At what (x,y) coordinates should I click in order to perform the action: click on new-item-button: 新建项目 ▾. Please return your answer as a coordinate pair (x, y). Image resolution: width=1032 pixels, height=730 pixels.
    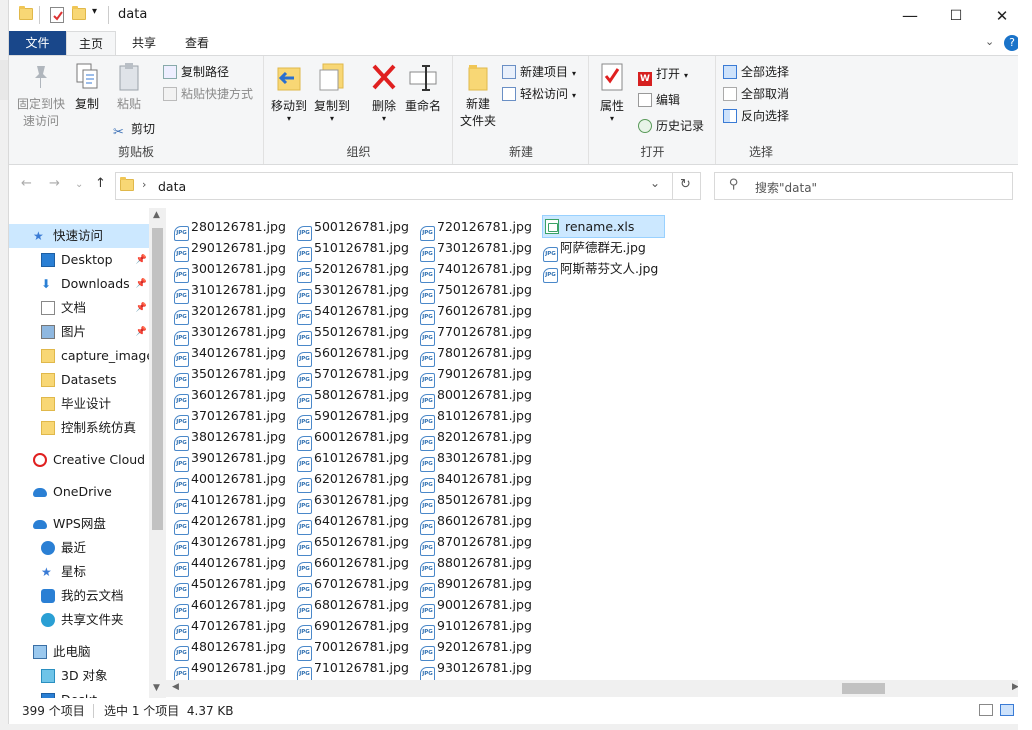
    Looking at the image, I should click on (539, 72).